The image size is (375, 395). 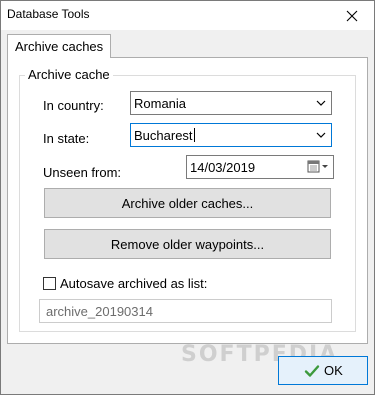 I want to click on autosave-checkbox, so click(x=49, y=283).